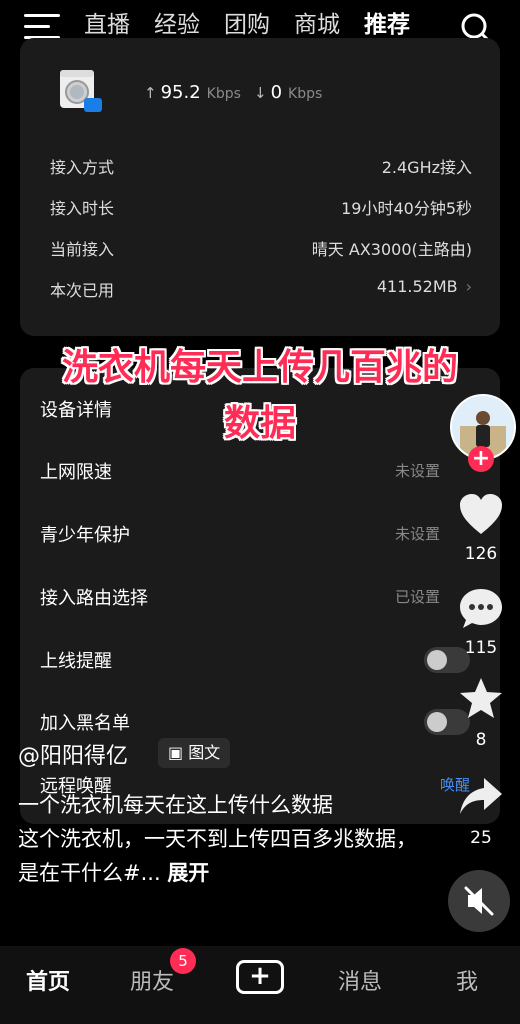 The height and width of the screenshot is (1024, 520). What do you see at coordinates (180, 92) in the screenshot?
I see `upload-speed-value: 95.2` at bounding box center [180, 92].